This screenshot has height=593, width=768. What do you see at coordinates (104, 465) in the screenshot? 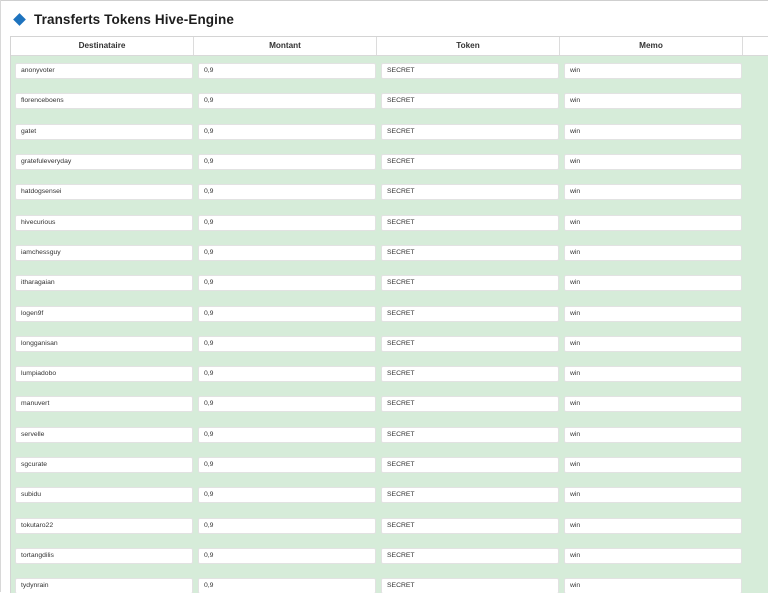
I see `destinataire-field: sgcurate` at bounding box center [104, 465].